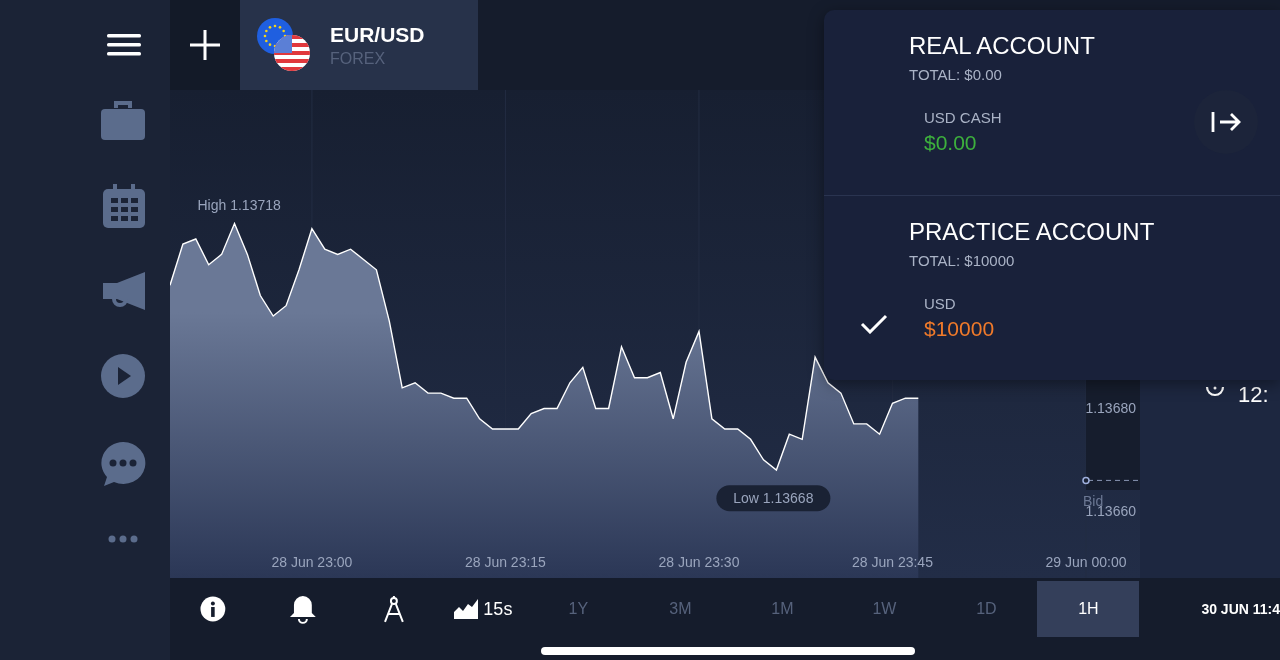 The height and width of the screenshot is (660, 1280). Describe the element at coordinates (1032, 231) in the screenshot. I see `account-title: PRACTICE ACCOUNT` at that location.